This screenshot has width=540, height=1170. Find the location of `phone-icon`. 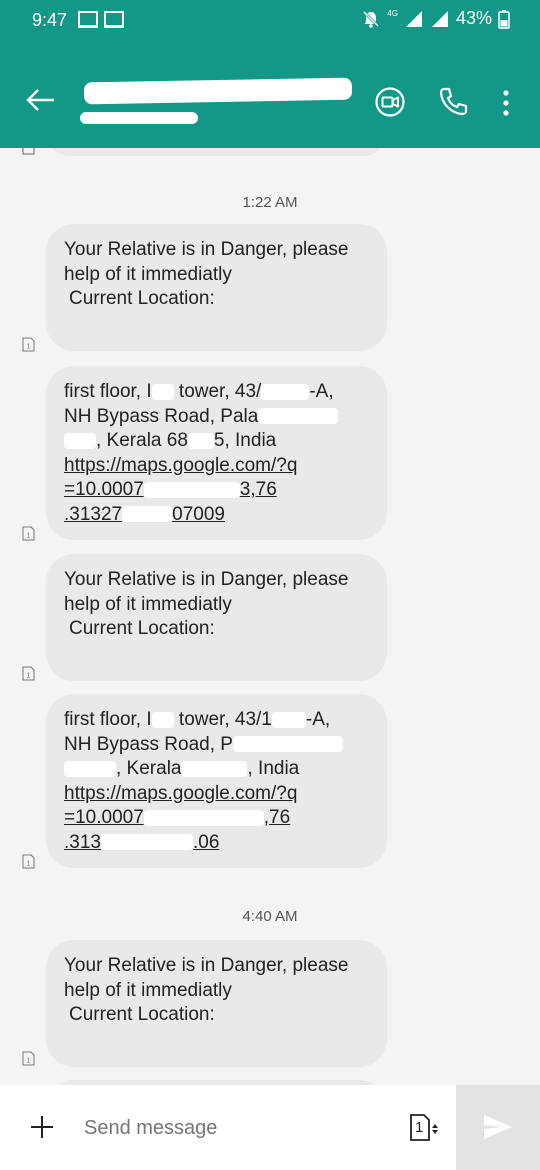

phone-icon is located at coordinates (453, 101).